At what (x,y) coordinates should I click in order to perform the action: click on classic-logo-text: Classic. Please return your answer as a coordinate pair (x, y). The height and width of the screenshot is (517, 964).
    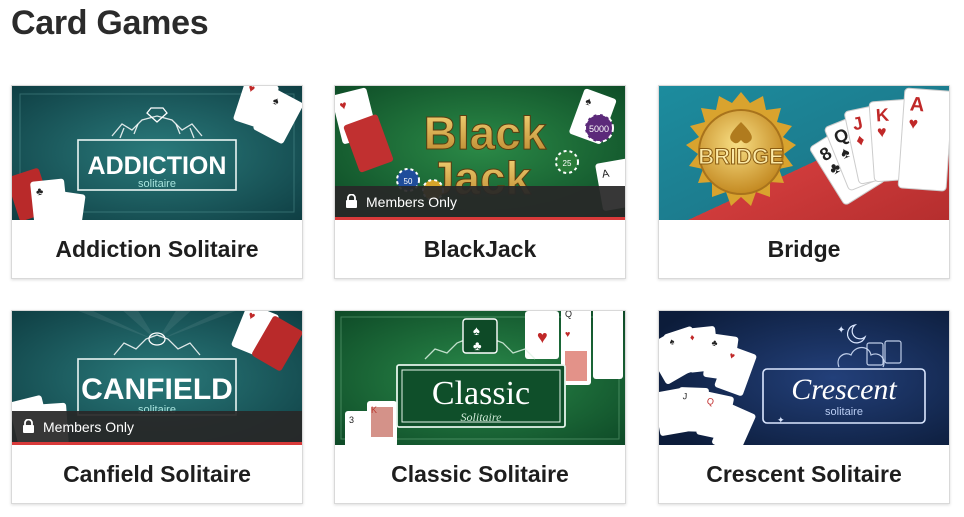
    Looking at the image, I should click on (481, 393).